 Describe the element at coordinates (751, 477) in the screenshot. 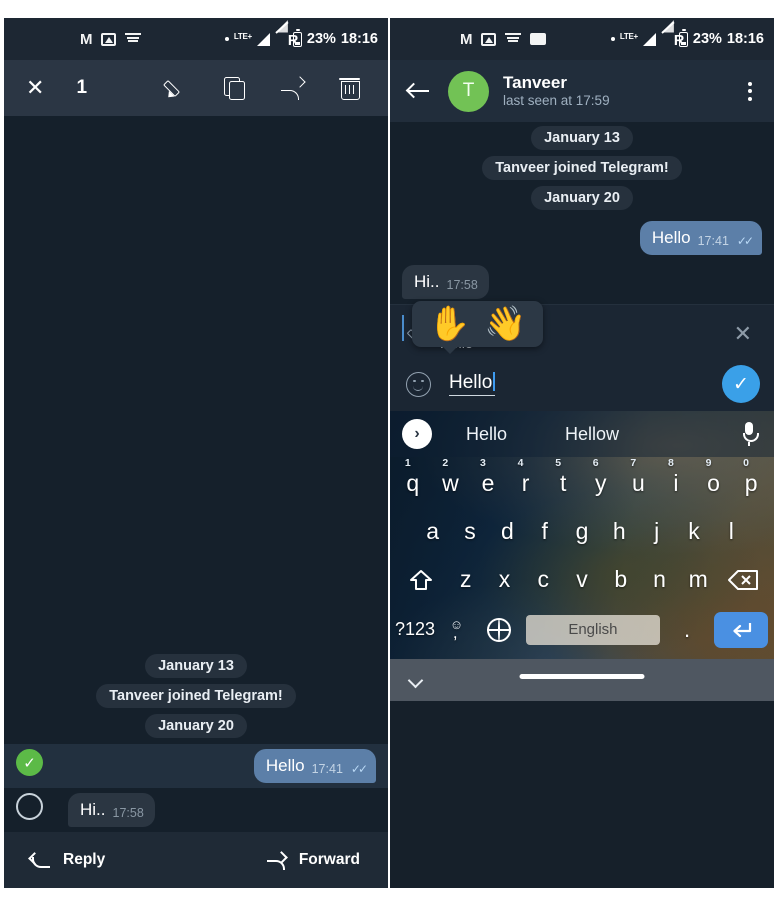

I see `key-p: 0p` at that location.